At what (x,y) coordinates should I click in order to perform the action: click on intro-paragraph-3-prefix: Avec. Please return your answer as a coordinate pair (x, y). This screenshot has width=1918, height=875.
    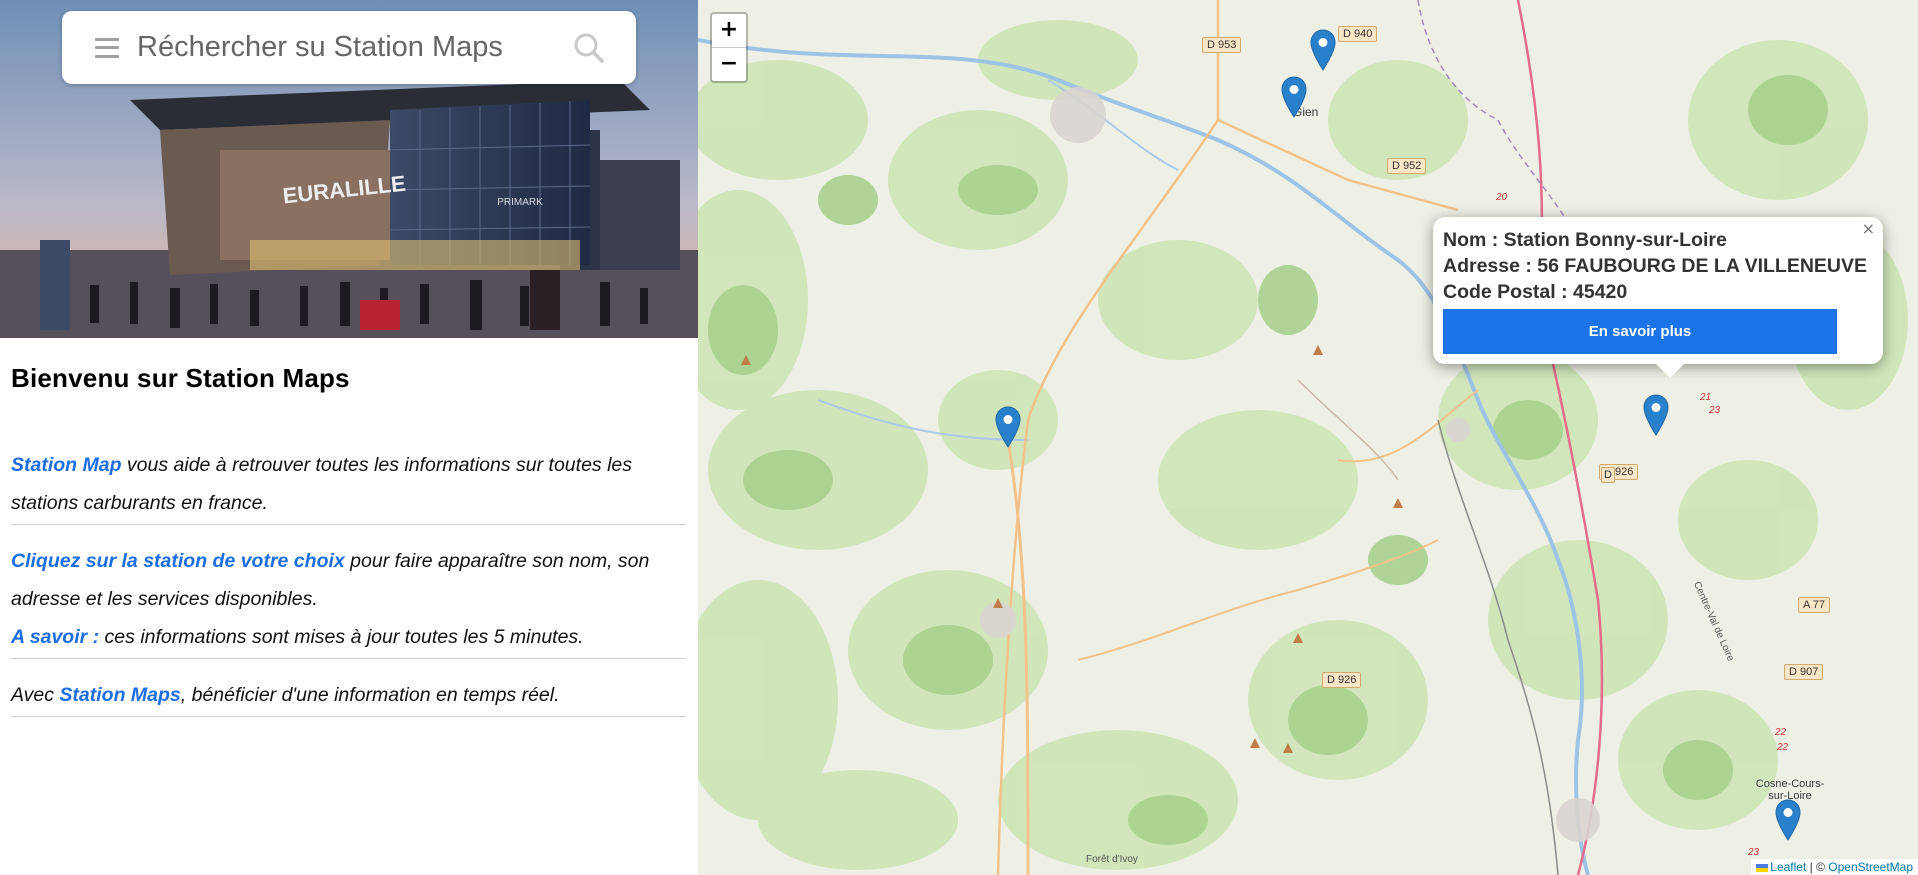
    Looking at the image, I should click on (35, 695).